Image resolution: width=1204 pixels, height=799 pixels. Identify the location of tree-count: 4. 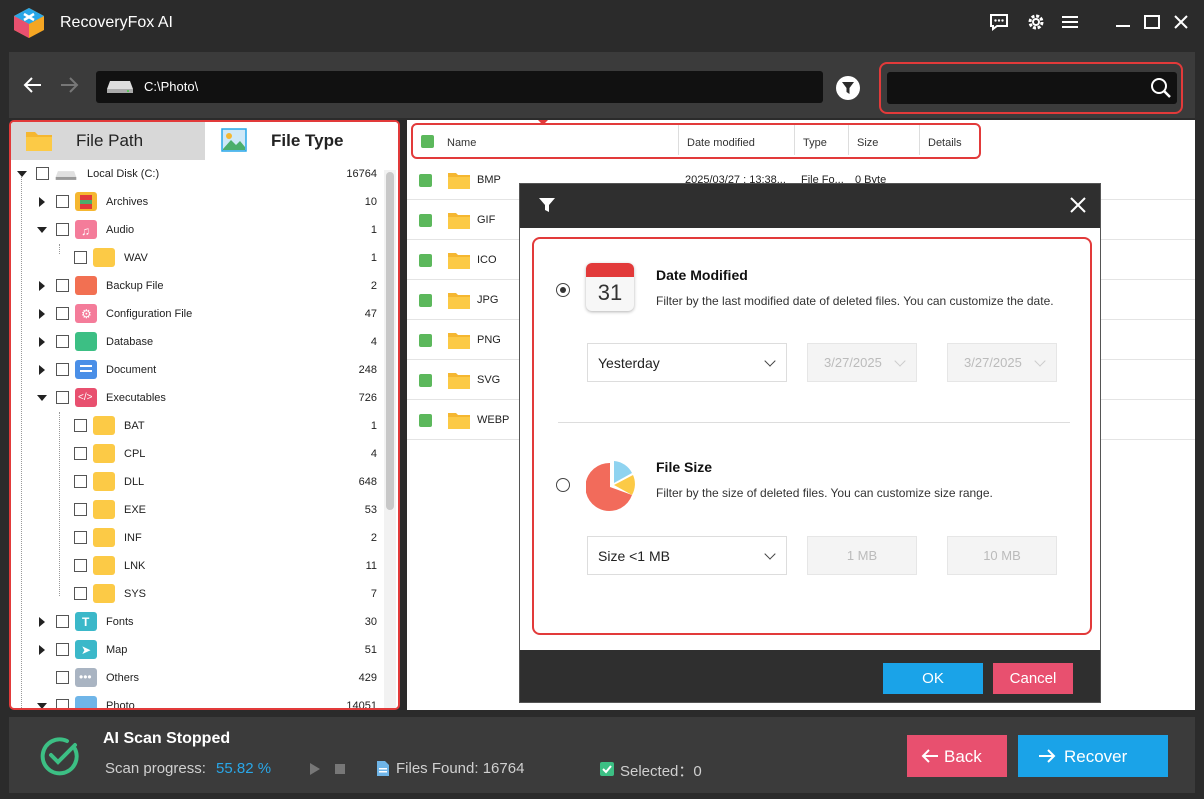
(373, 342).